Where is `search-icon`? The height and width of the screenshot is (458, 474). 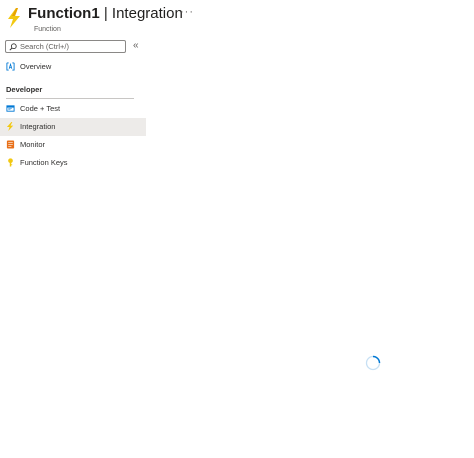 search-icon is located at coordinates (13, 47).